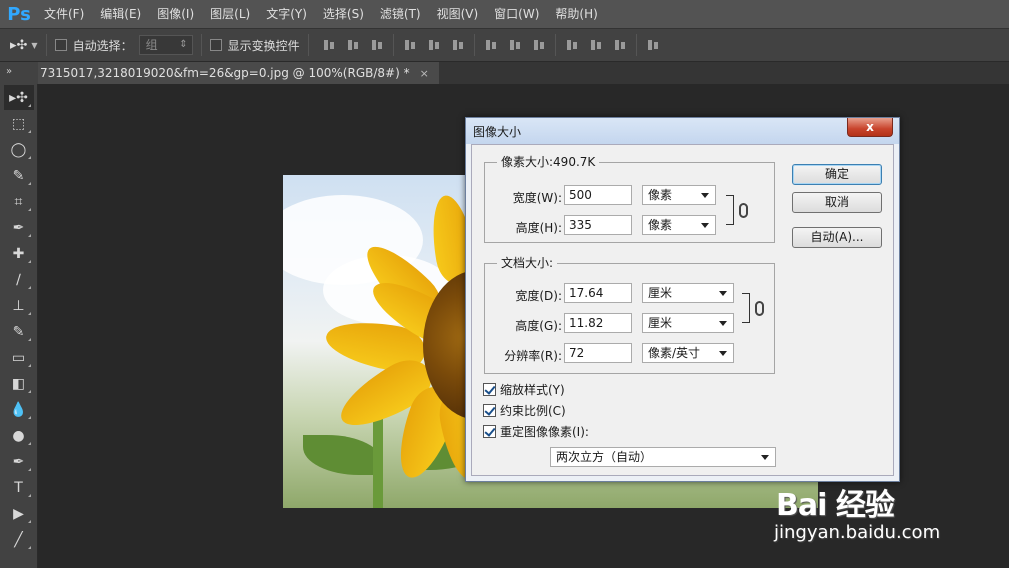  What do you see at coordinates (688, 293) in the screenshot?
I see `document-width-unit-dropdown: 厘米` at bounding box center [688, 293].